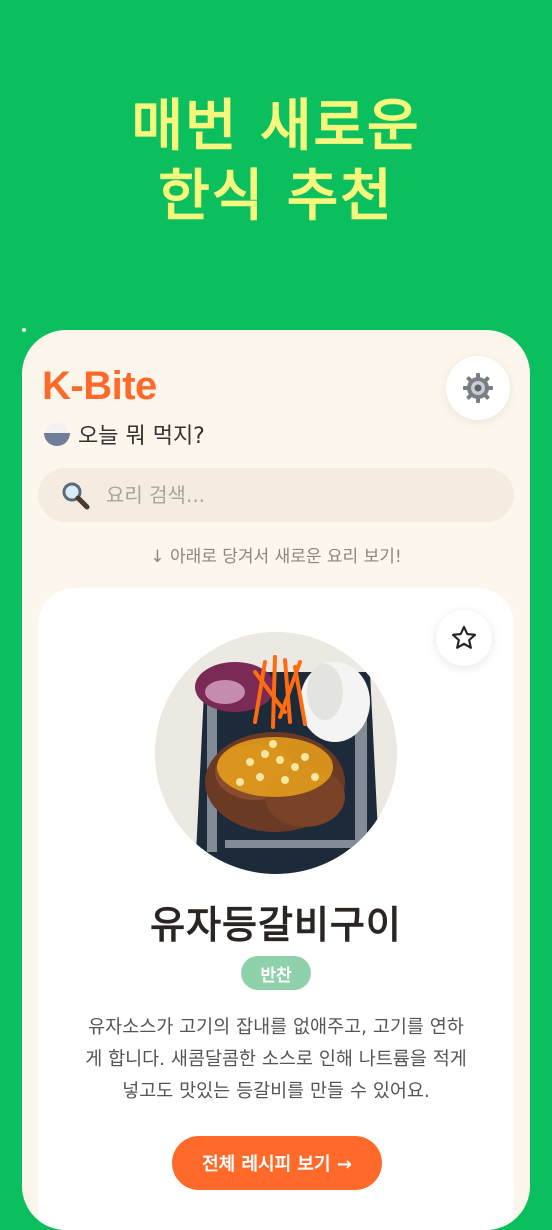  I want to click on recipe-photo, so click(276, 753).